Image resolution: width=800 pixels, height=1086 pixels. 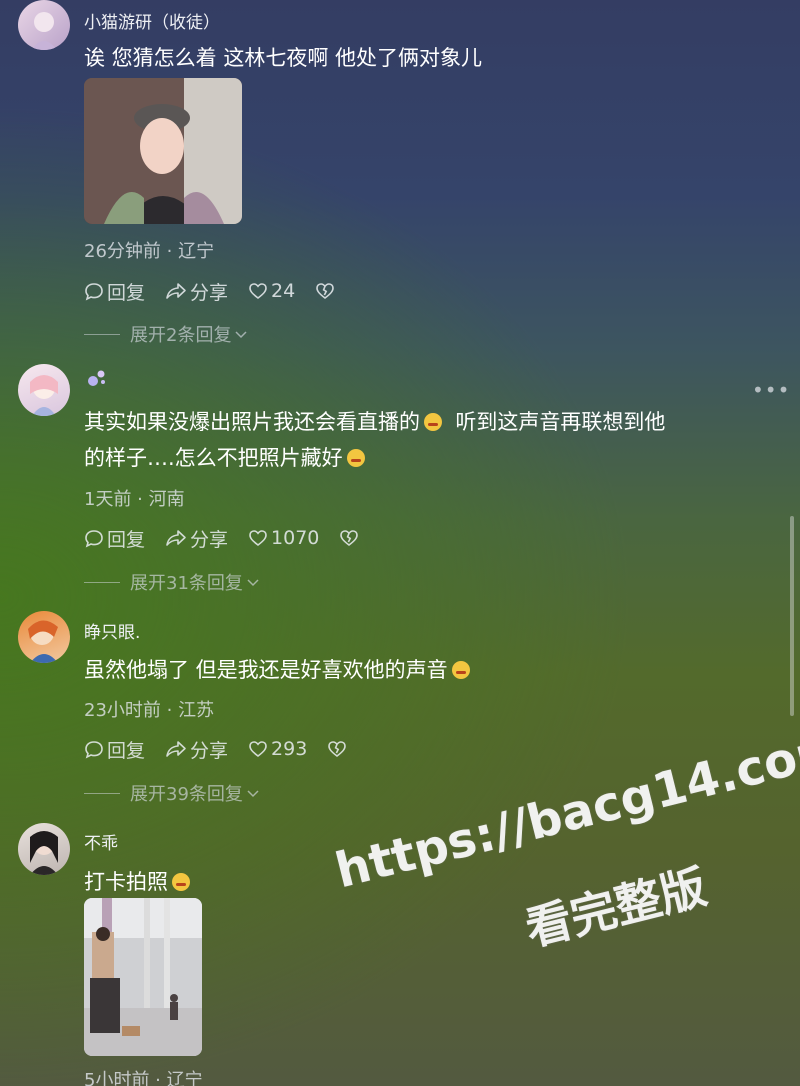 I want to click on comment-meta: 23小时前 · 江苏, so click(x=149, y=710).